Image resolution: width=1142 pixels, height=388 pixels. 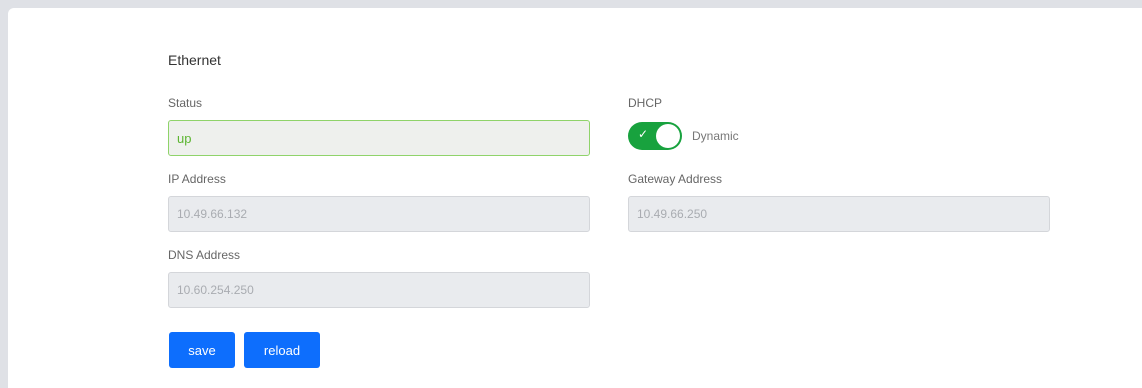 I want to click on check-icon: ✓, so click(x=643, y=134).